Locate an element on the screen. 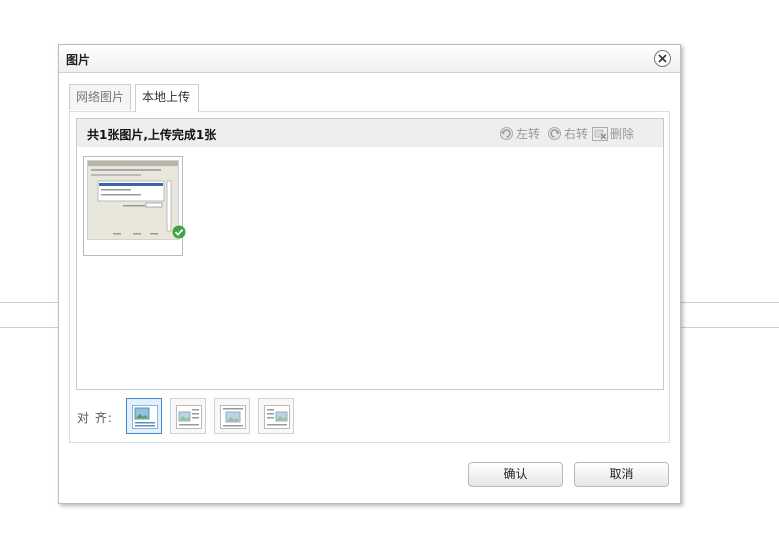  upload-toolbar: 共1张图片,上传完成1张 左转 右转 删除 is located at coordinates (370, 133).